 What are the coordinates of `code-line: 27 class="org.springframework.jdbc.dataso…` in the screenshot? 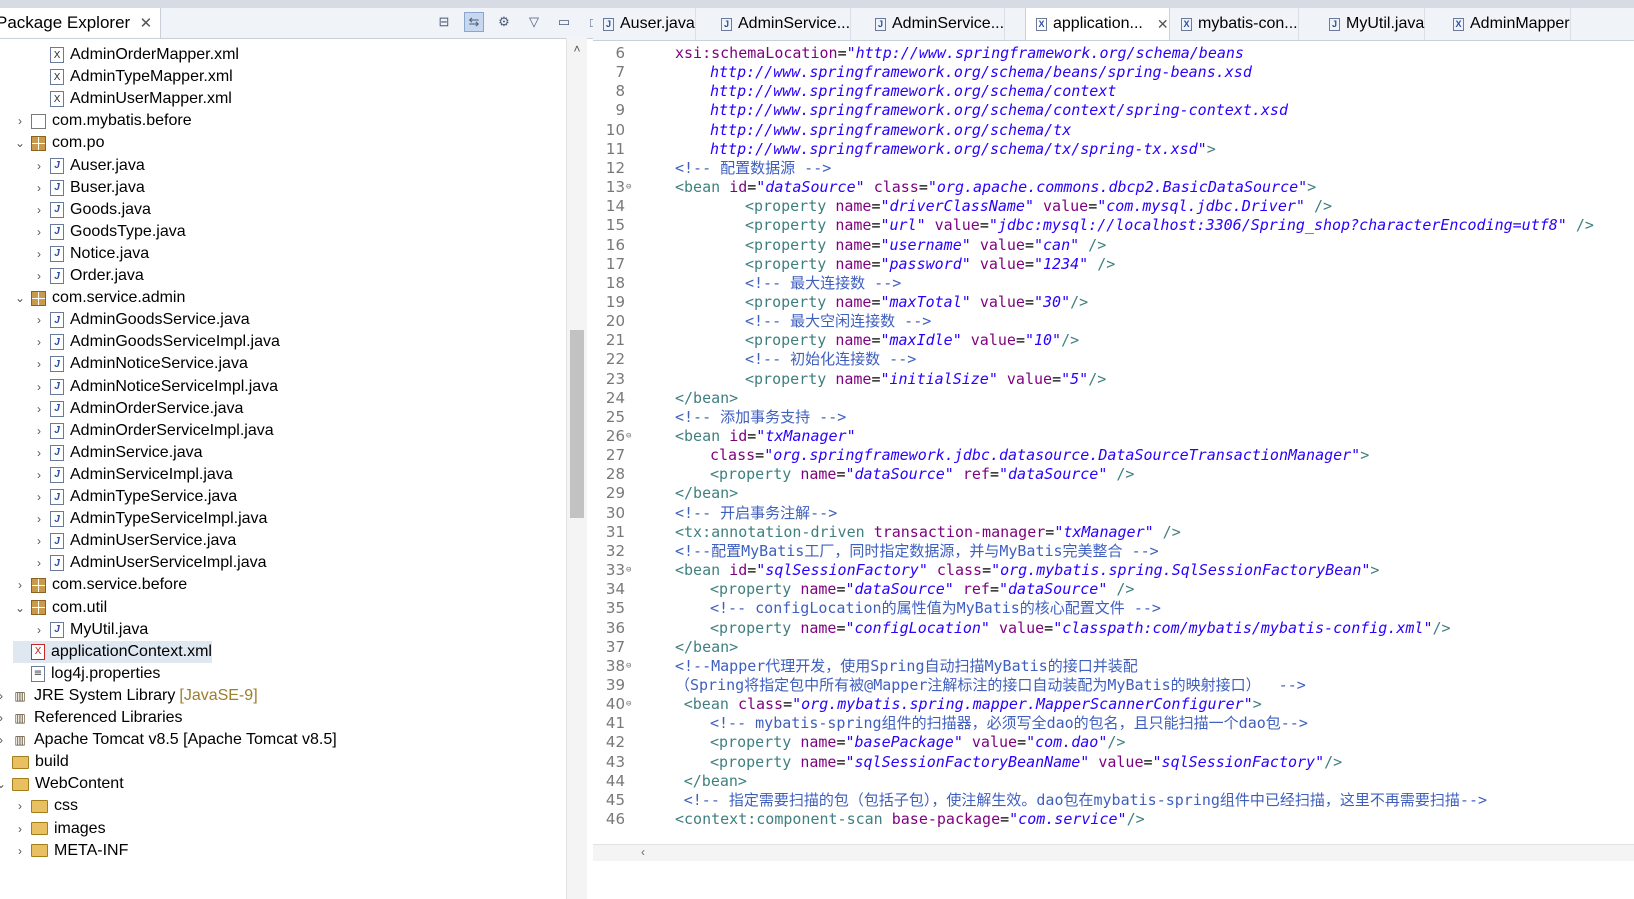 It's located at (1113, 455).